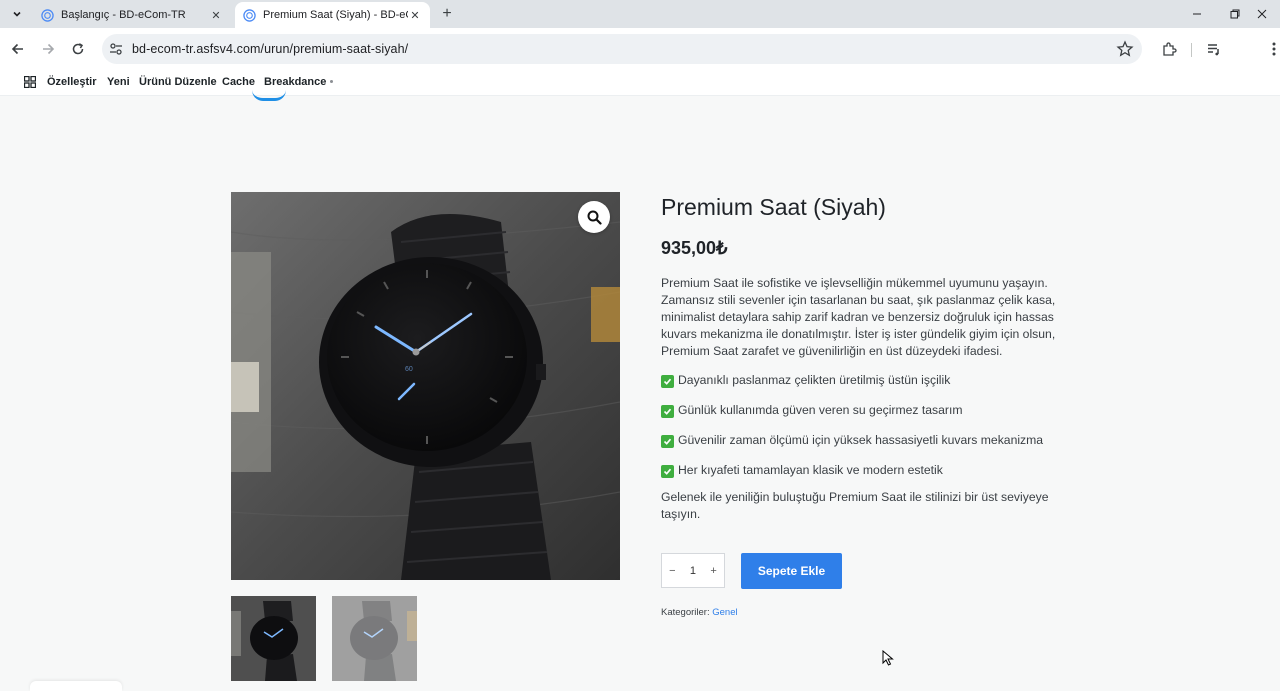 The image size is (1280, 691). I want to click on tab-product: Premium Saat (Siyah) - BD-eCom-TR ✕, so click(332, 15).